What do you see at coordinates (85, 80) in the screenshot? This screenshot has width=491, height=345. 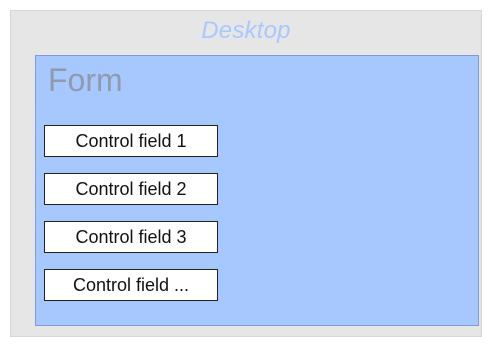 I see `form-title: Form` at bounding box center [85, 80].